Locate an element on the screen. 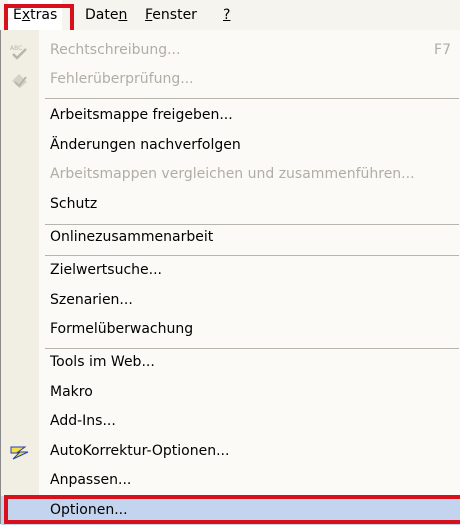 Image resolution: width=460 pixels, height=525 pixels. menu-separator is located at coordinates (252, 98).